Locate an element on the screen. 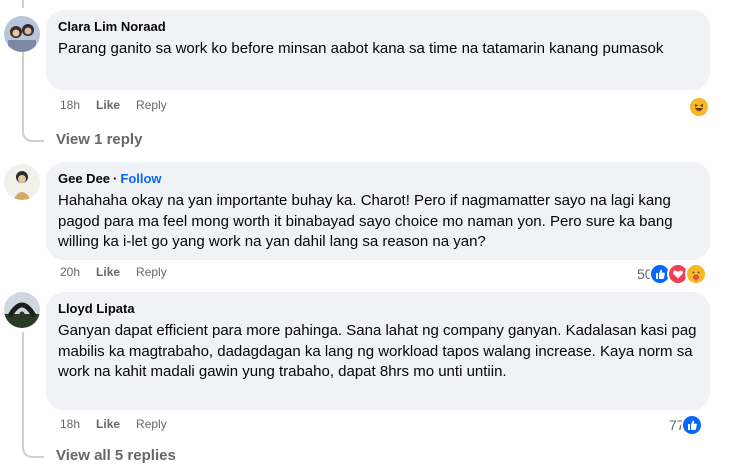  comment-author-row: Gee Dee · Follow is located at coordinates (378, 178).